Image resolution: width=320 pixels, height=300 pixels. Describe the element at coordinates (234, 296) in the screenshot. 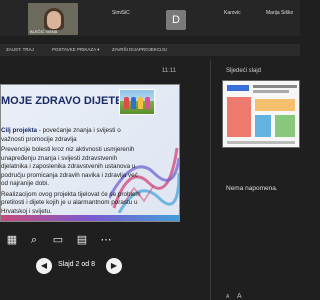

I see `notes-font-size-controls: A A` at that location.